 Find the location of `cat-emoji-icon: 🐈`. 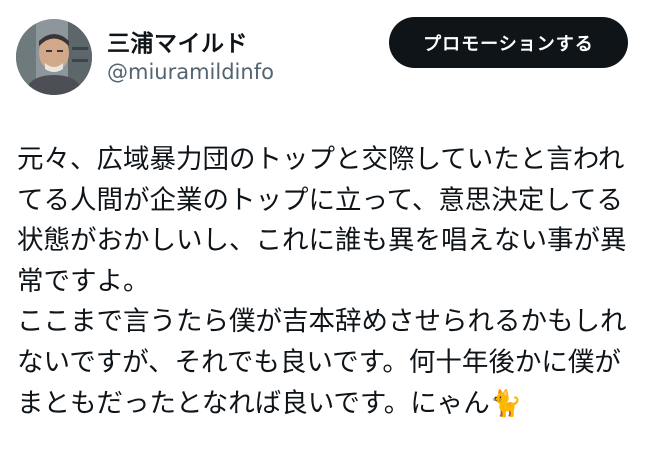

cat-emoji-icon: 🐈 is located at coordinates (506, 403).